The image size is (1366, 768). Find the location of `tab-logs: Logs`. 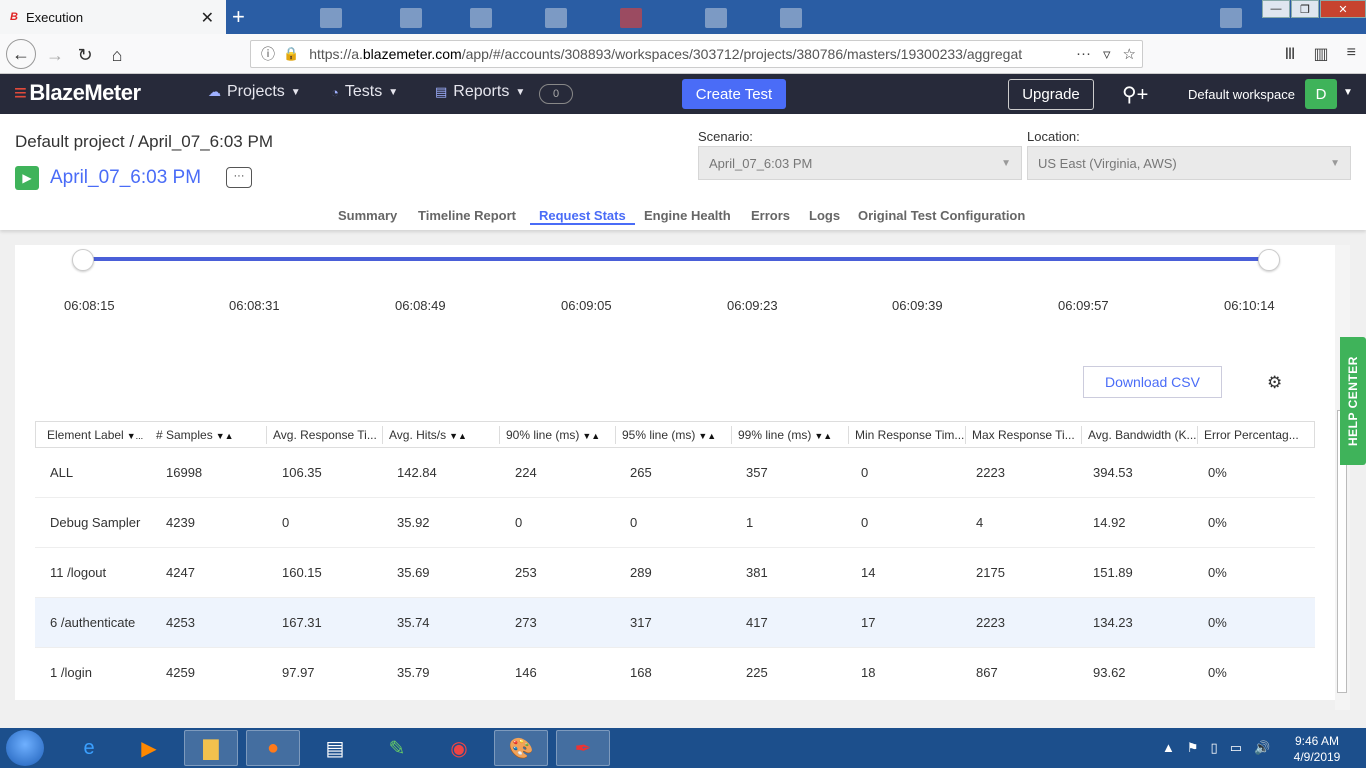

tab-logs: Logs is located at coordinates (824, 215).